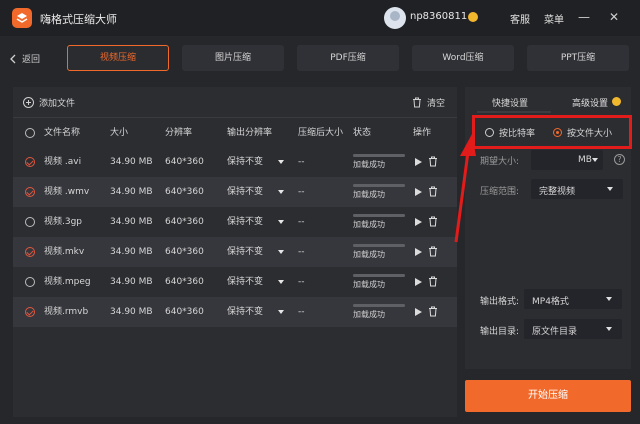 Image resolution: width=640 pixels, height=424 pixels. Describe the element at coordinates (63, 162) in the screenshot. I see `file-name: 视频 .avi` at that location.